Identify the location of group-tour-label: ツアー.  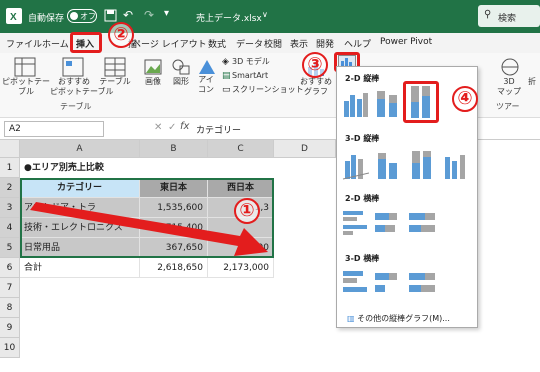
(508, 106).